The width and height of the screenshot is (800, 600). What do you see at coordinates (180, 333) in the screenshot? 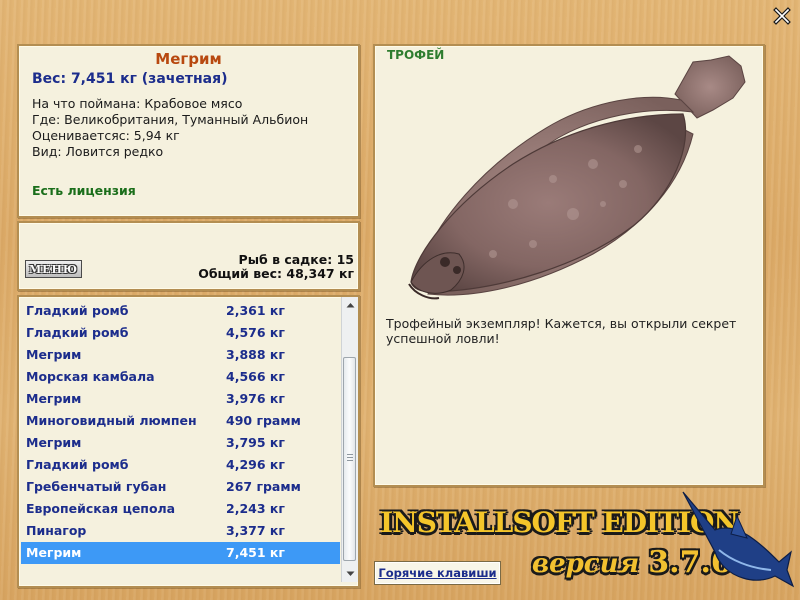
I see `catch-list-row: Гладкий ромб 4,576 кг` at bounding box center [180, 333].